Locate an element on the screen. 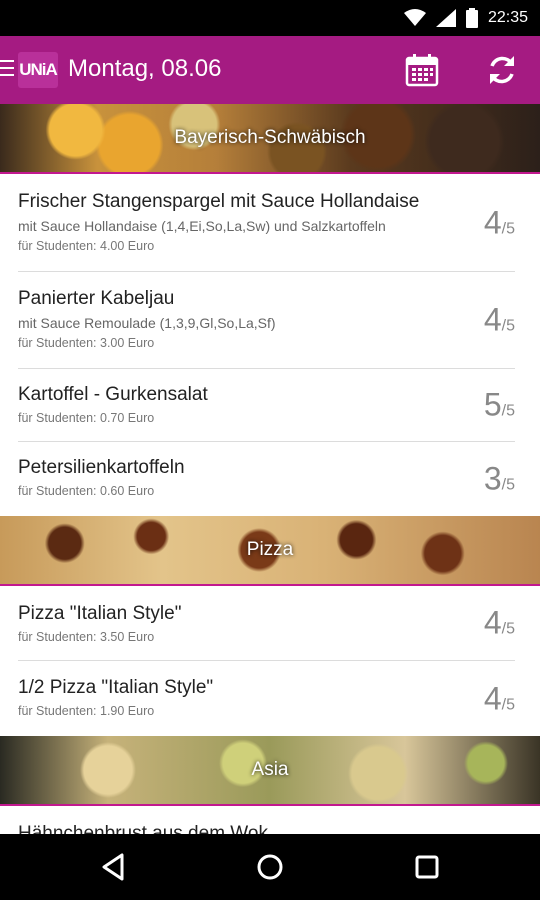 The width and height of the screenshot is (540, 900). dish-price: für Studenten: 0.70 Euro is located at coordinates (86, 418).